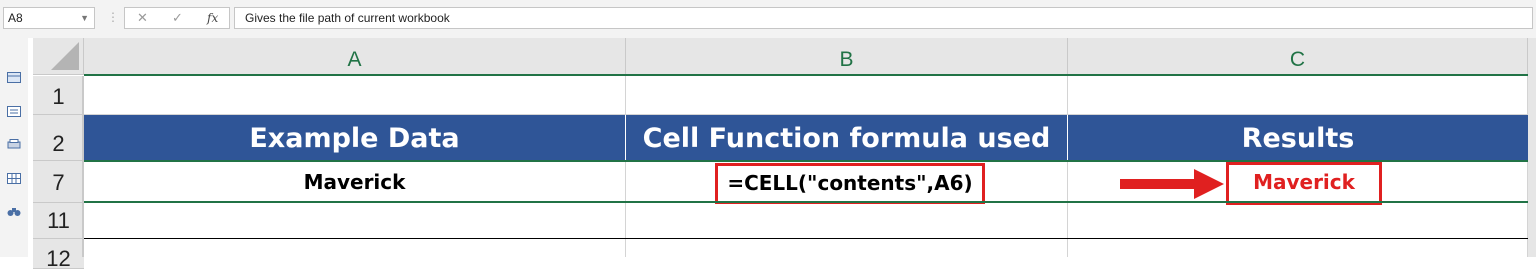 This screenshot has width=1536, height=279. I want to click on cell-c11, so click(1298, 221).